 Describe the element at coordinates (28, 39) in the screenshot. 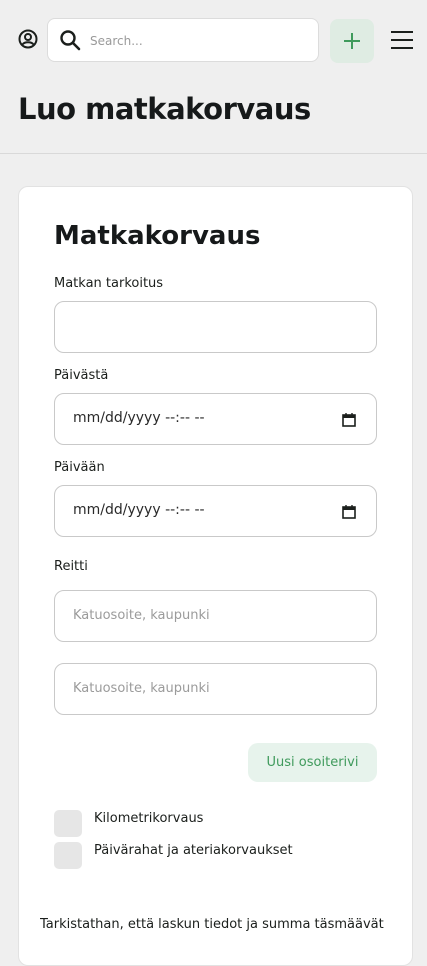

I see `user-profile-icon` at that location.